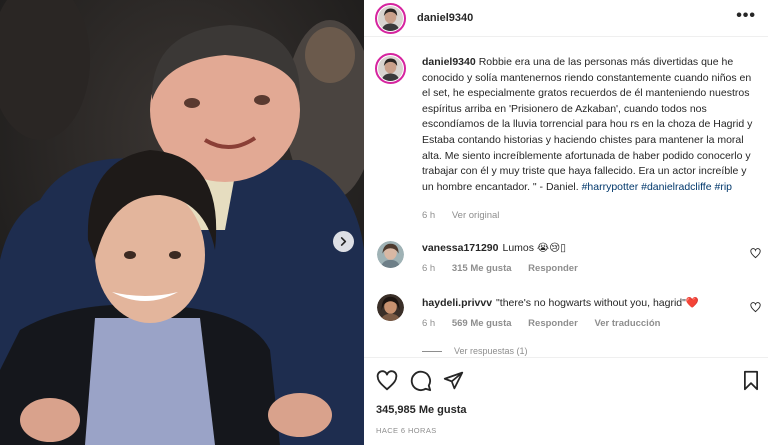  What do you see at coordinates (746, 16) in the screenshot?
I see `more-options-icon: •••` at bounding box center [746, 16].